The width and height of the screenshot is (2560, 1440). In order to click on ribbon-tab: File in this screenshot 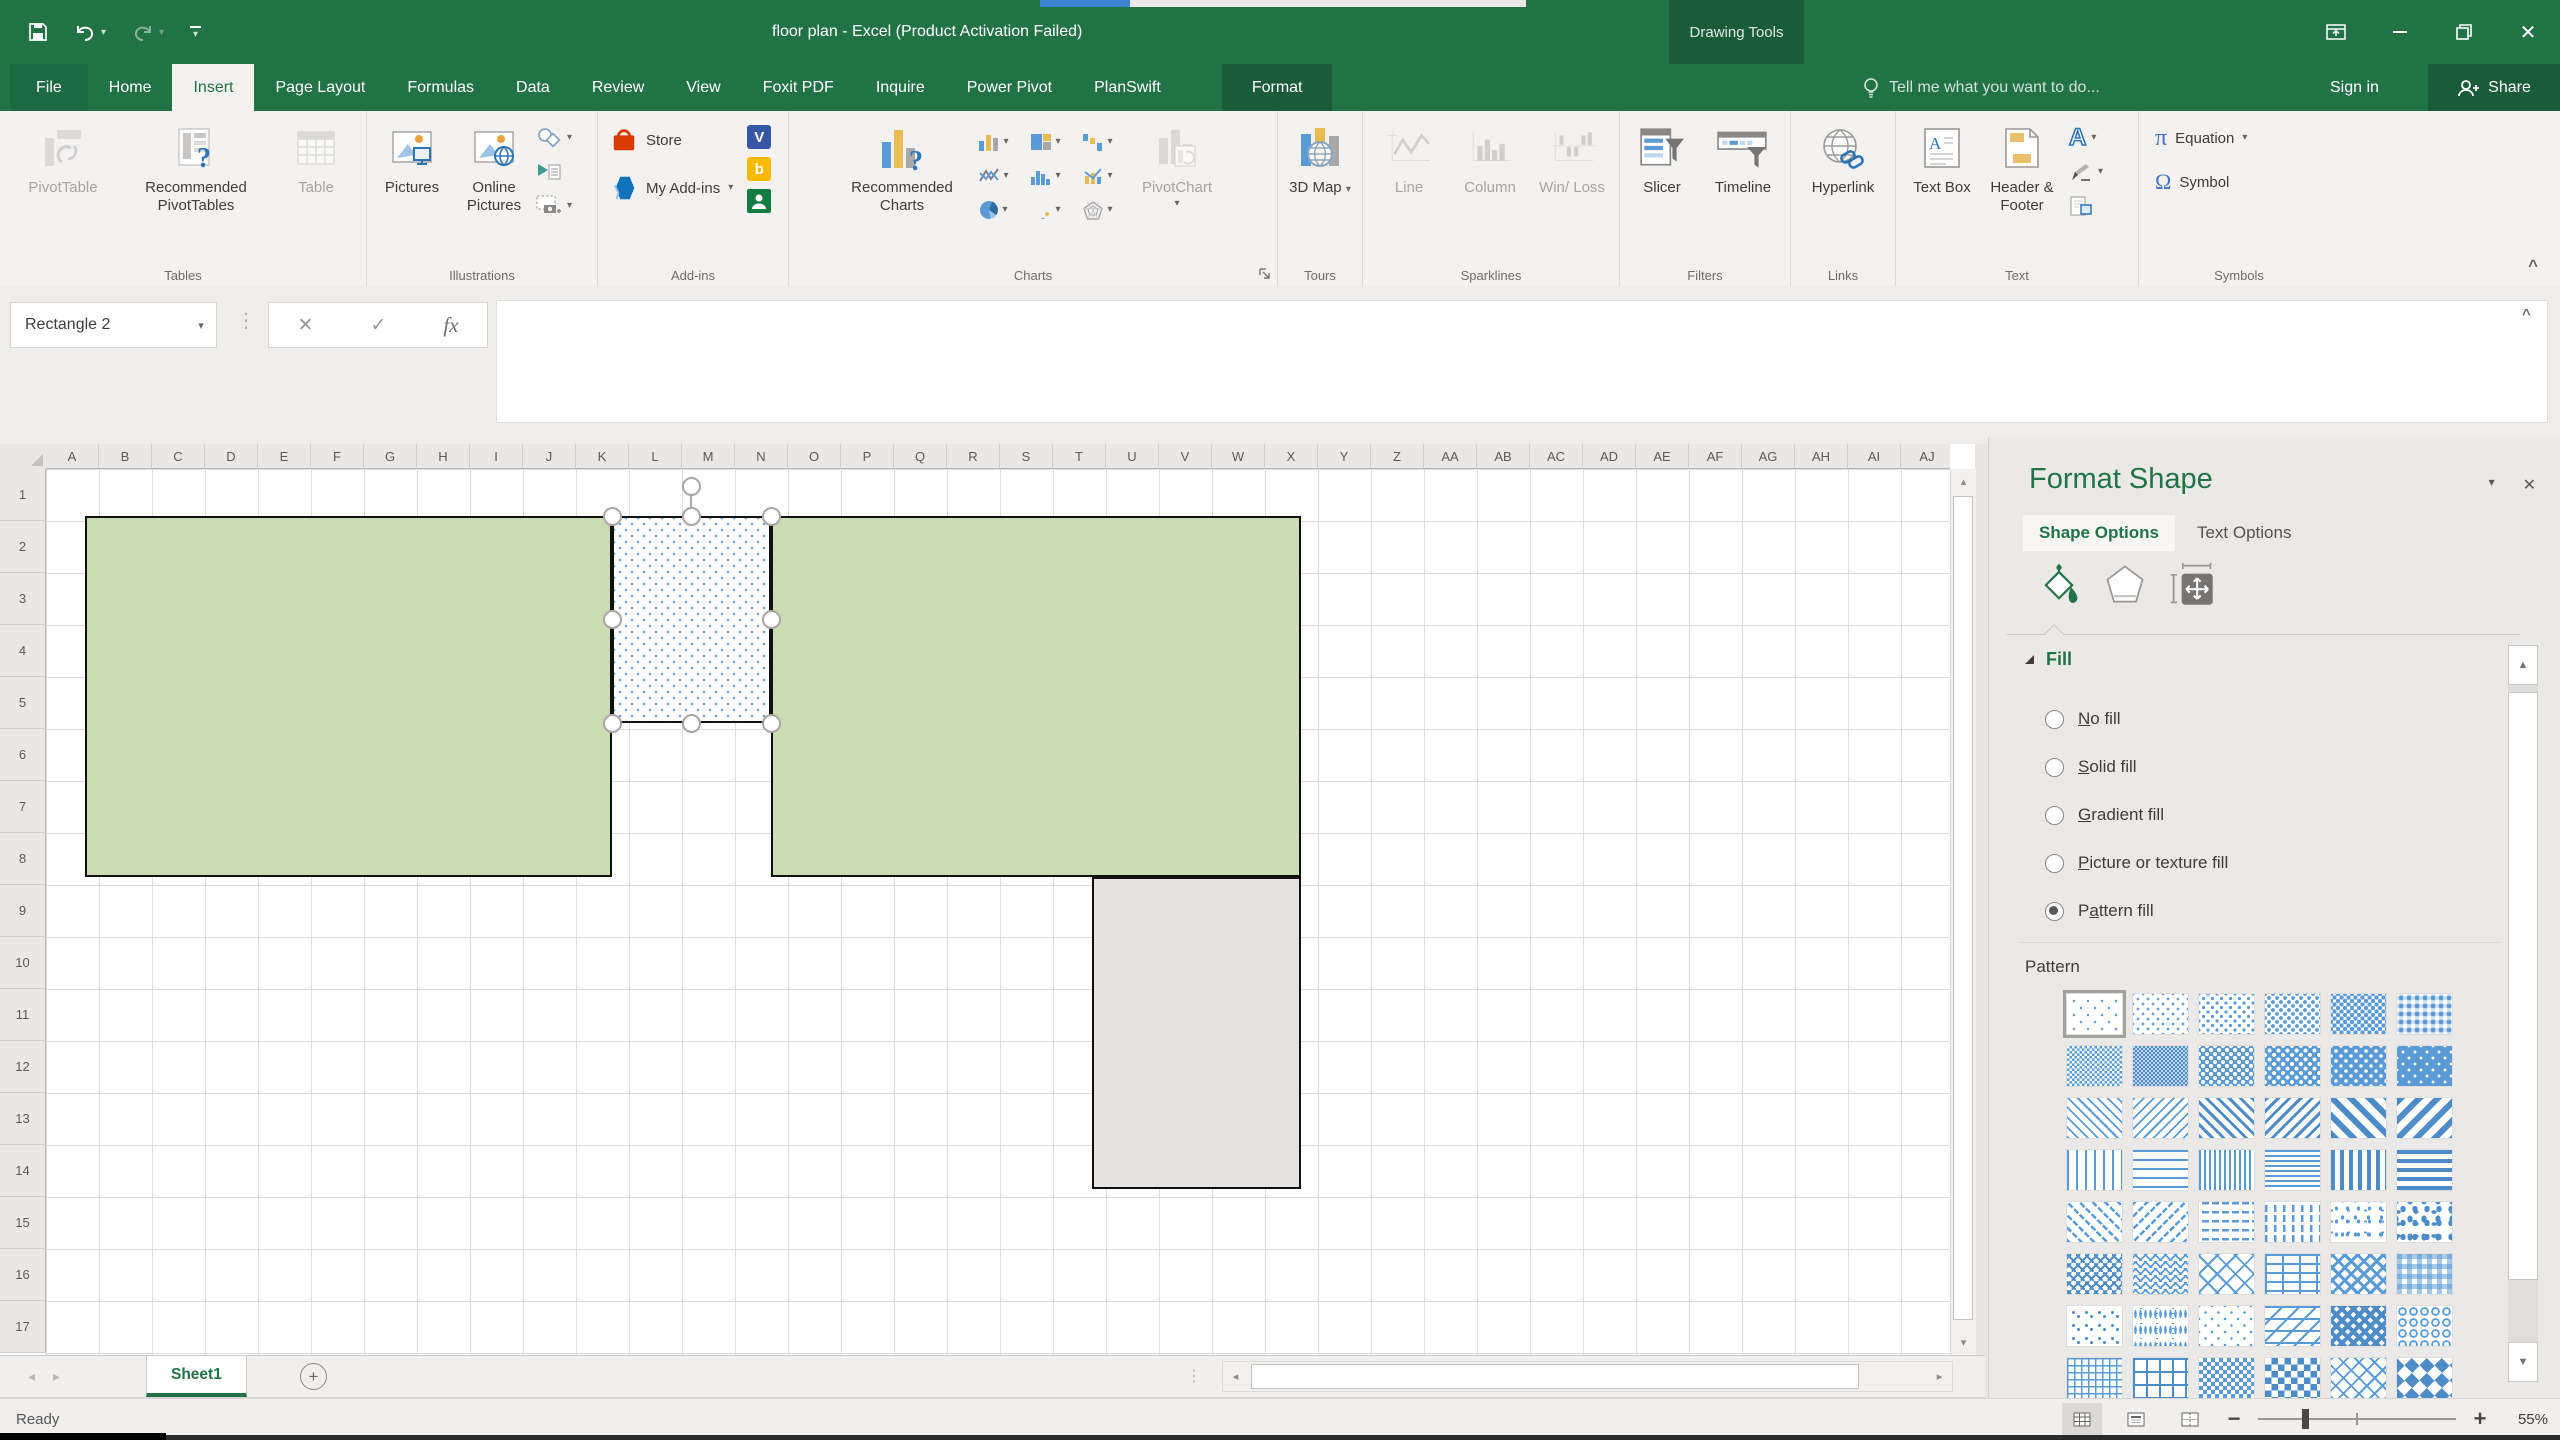, I will do `click(49, 87)`.